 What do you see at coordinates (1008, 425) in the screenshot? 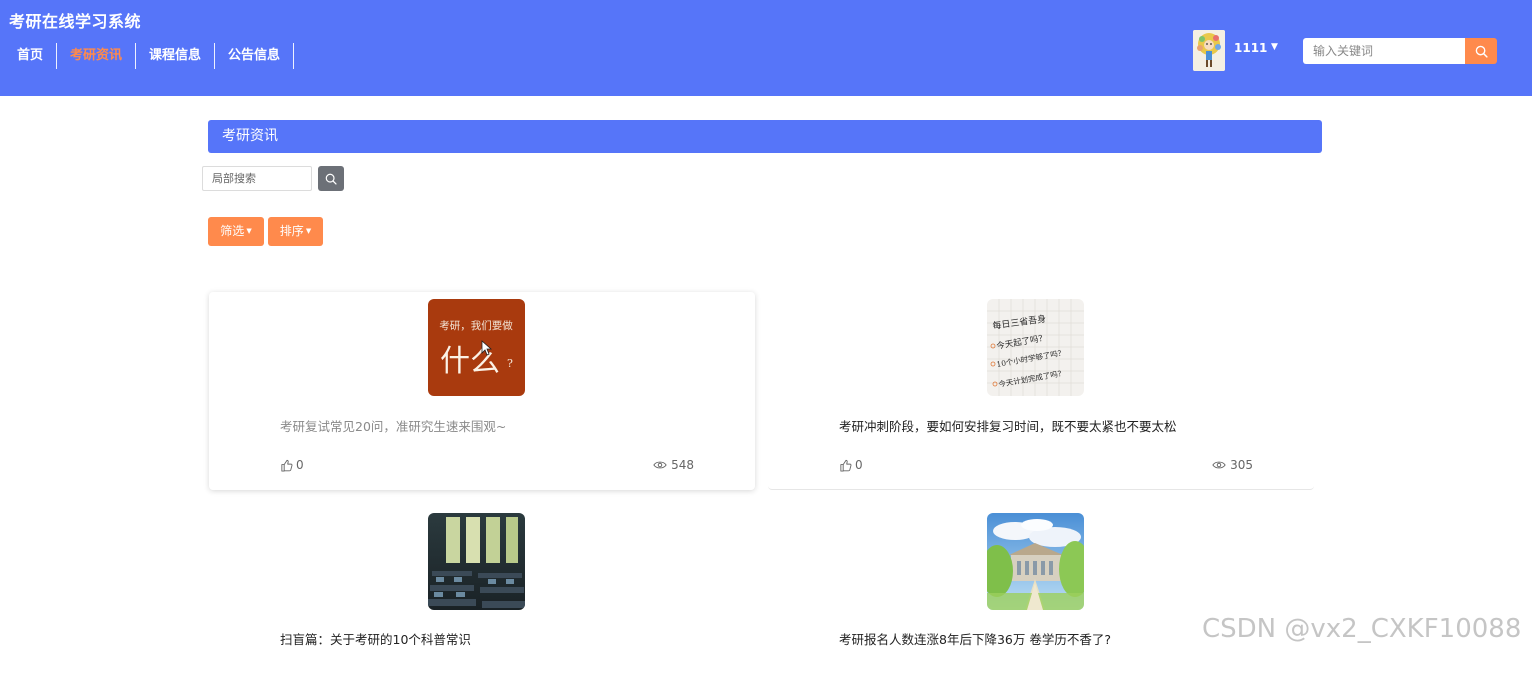
I see `news-title: 考研冲刺阶段，要如何安排复习时间，既不要太紧也不要太松` at bounding box center [1008, 425].